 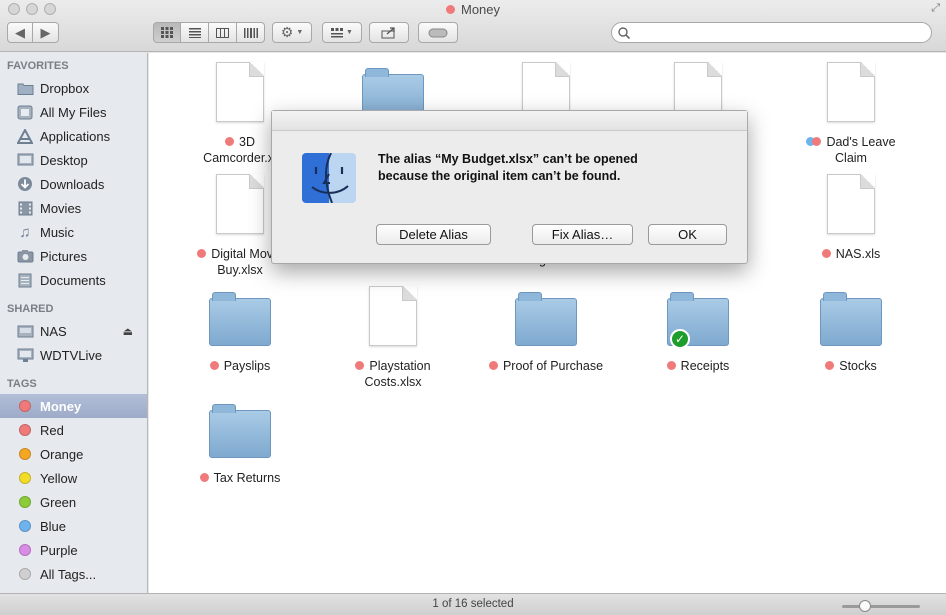 What do you see at coordinates (25, 331) in the screenshot?
I see `network-drive-icon` at bounding box center [25, 331].